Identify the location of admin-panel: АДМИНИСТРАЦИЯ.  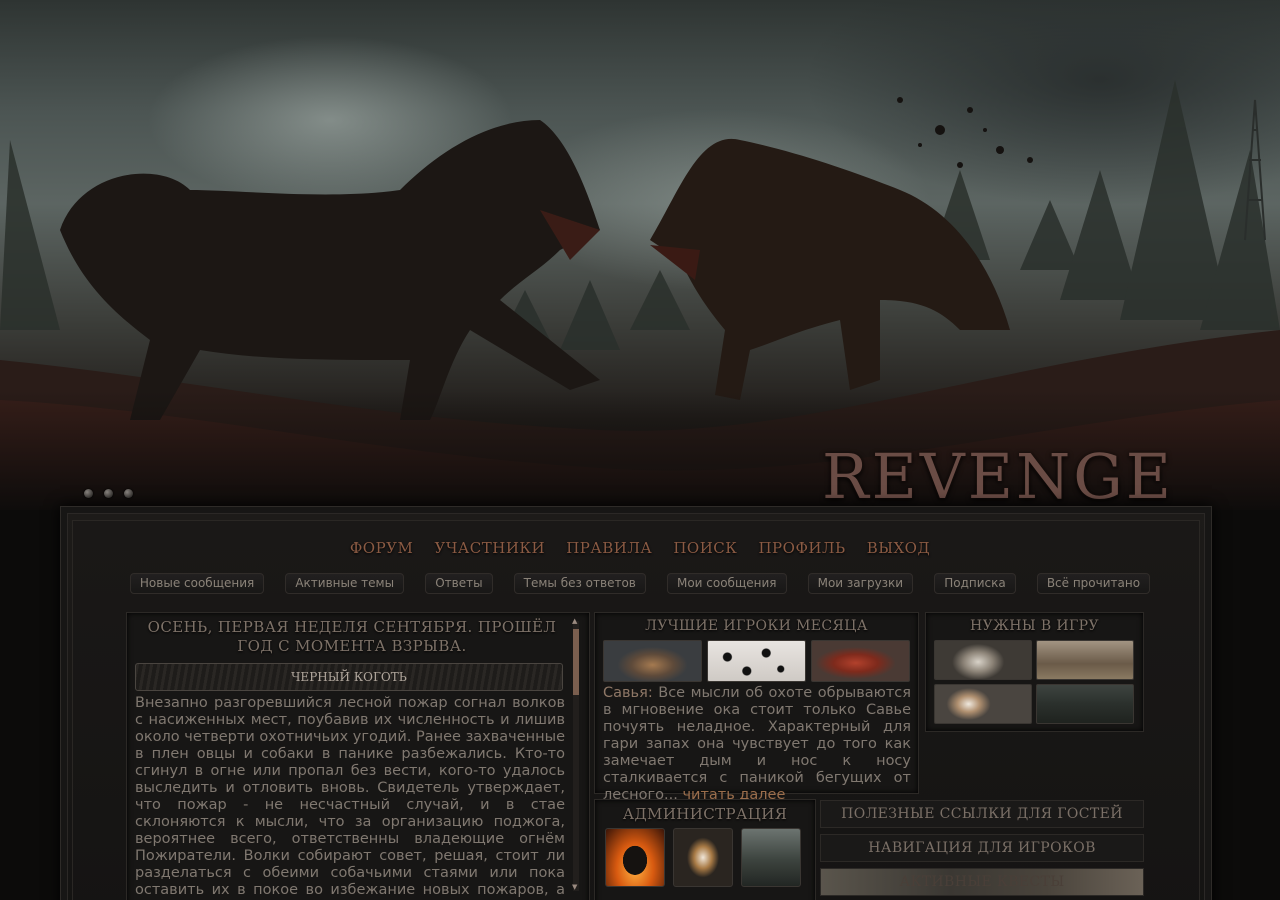
(705, 849).